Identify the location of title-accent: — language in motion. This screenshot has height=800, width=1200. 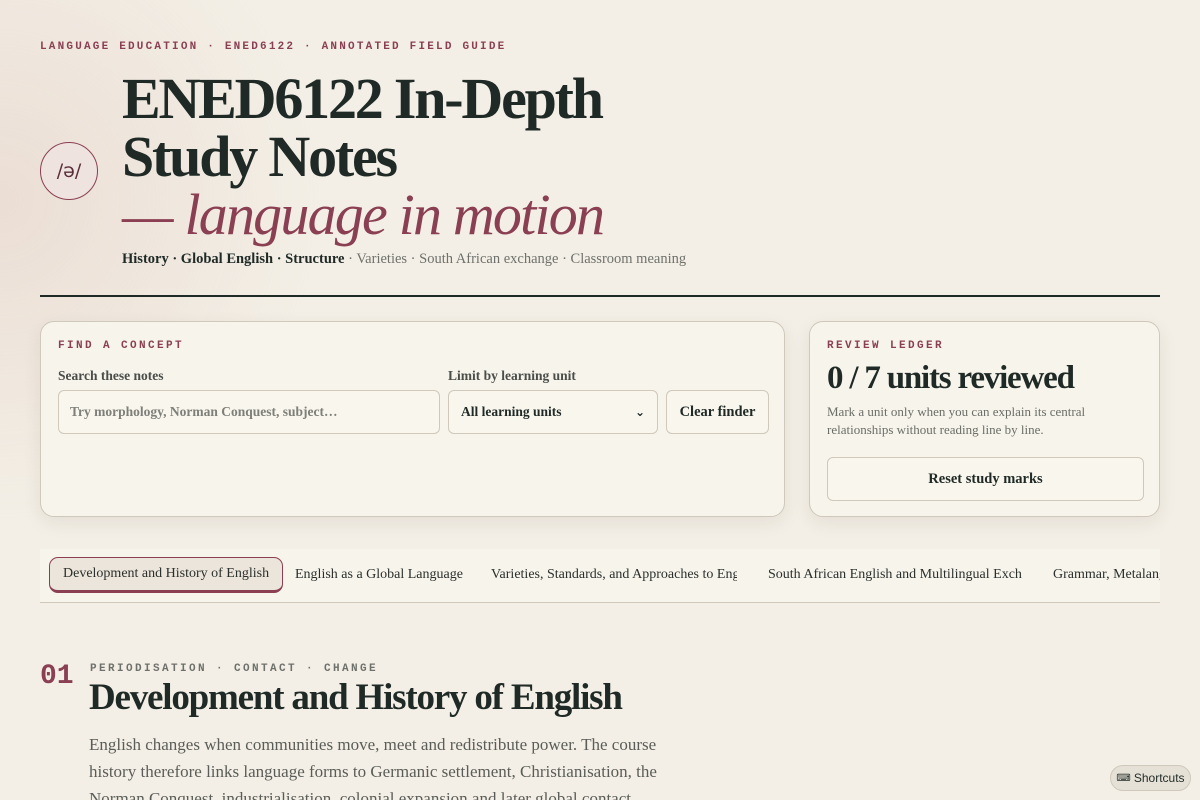
(363, 214).